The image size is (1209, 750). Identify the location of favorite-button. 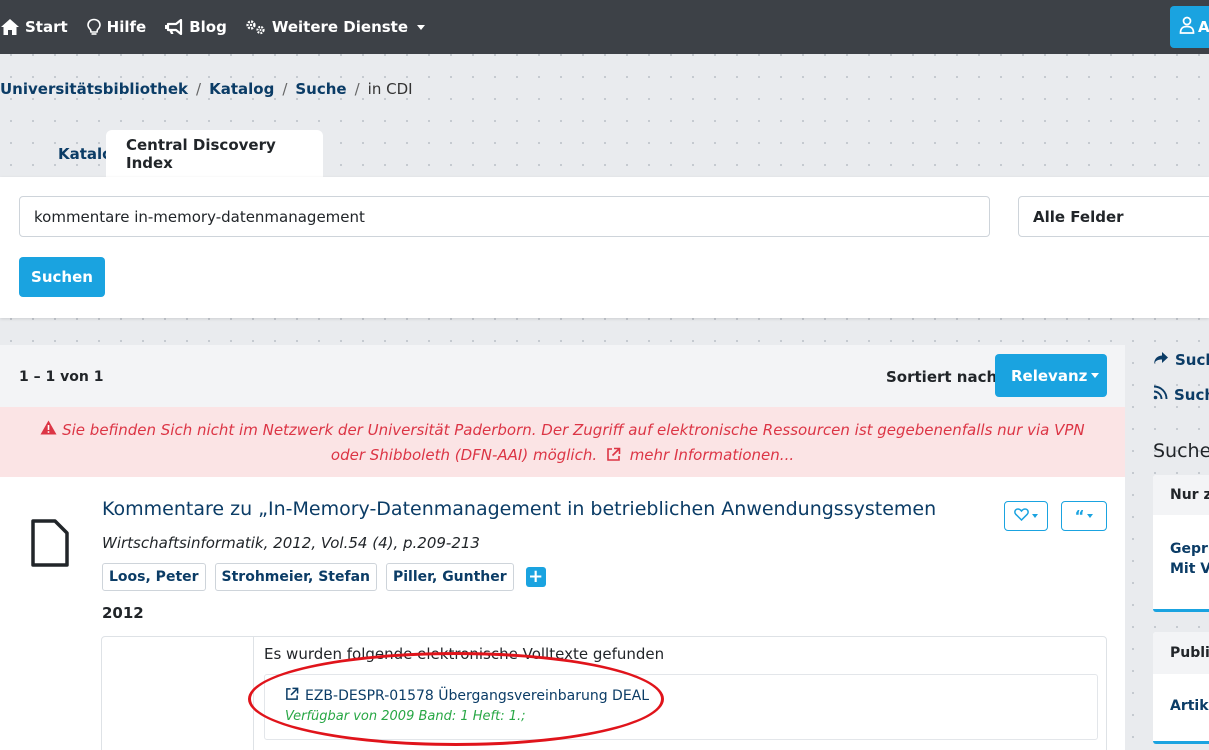
(1026, 516).